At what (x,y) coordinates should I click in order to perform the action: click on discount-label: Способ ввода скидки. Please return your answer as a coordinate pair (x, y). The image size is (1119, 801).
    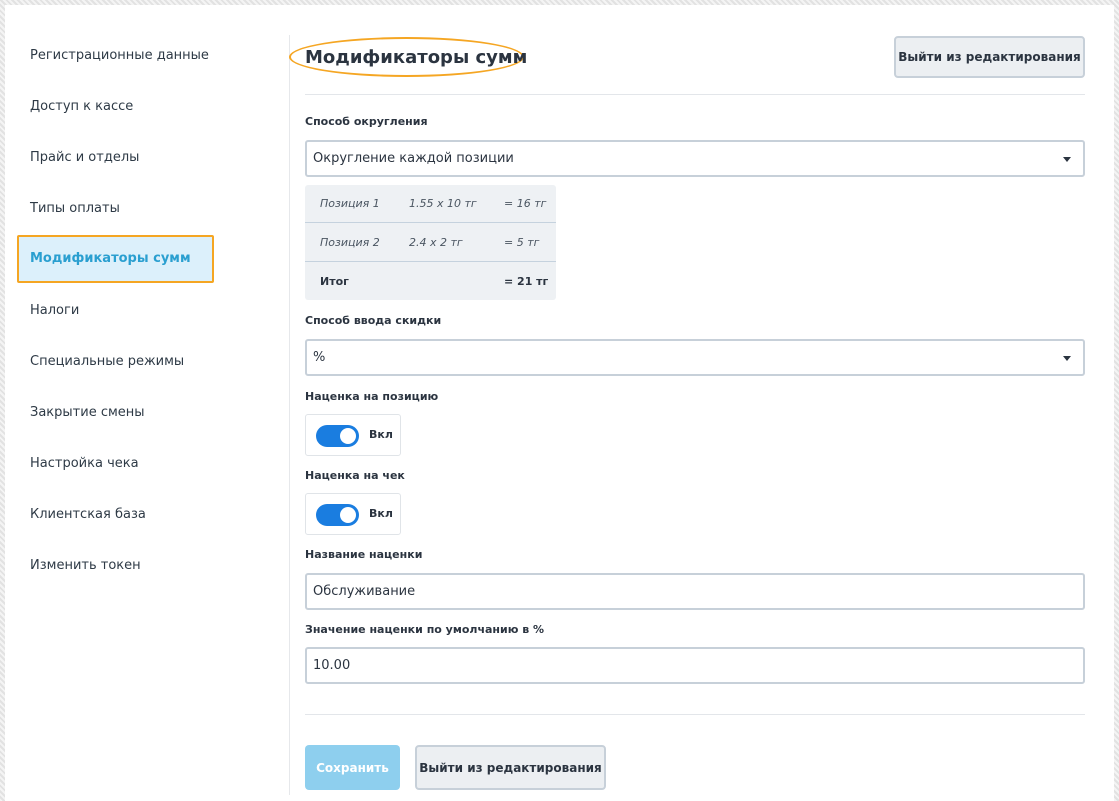
    Looking at the image, I should click on (373, 320).